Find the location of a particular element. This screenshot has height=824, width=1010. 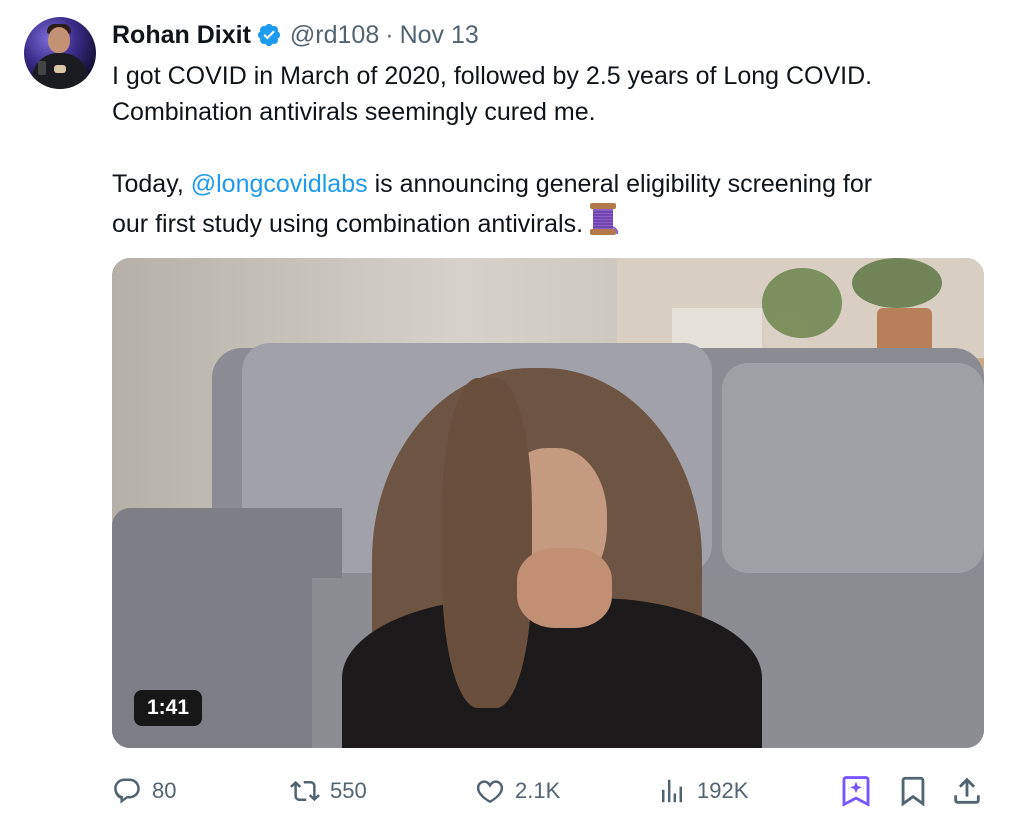

sofa-cushion-right is located at coordinates (853, 468).